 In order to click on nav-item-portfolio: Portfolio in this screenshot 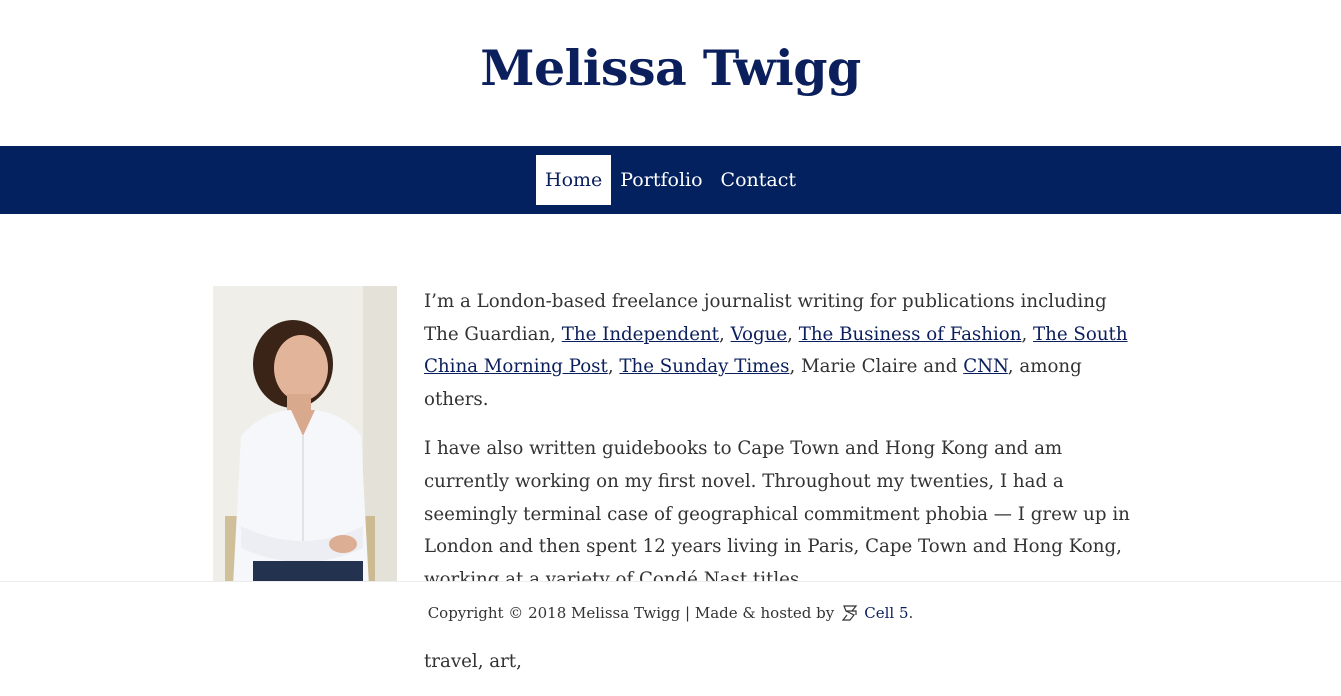, I will do `click(661, 180)`.